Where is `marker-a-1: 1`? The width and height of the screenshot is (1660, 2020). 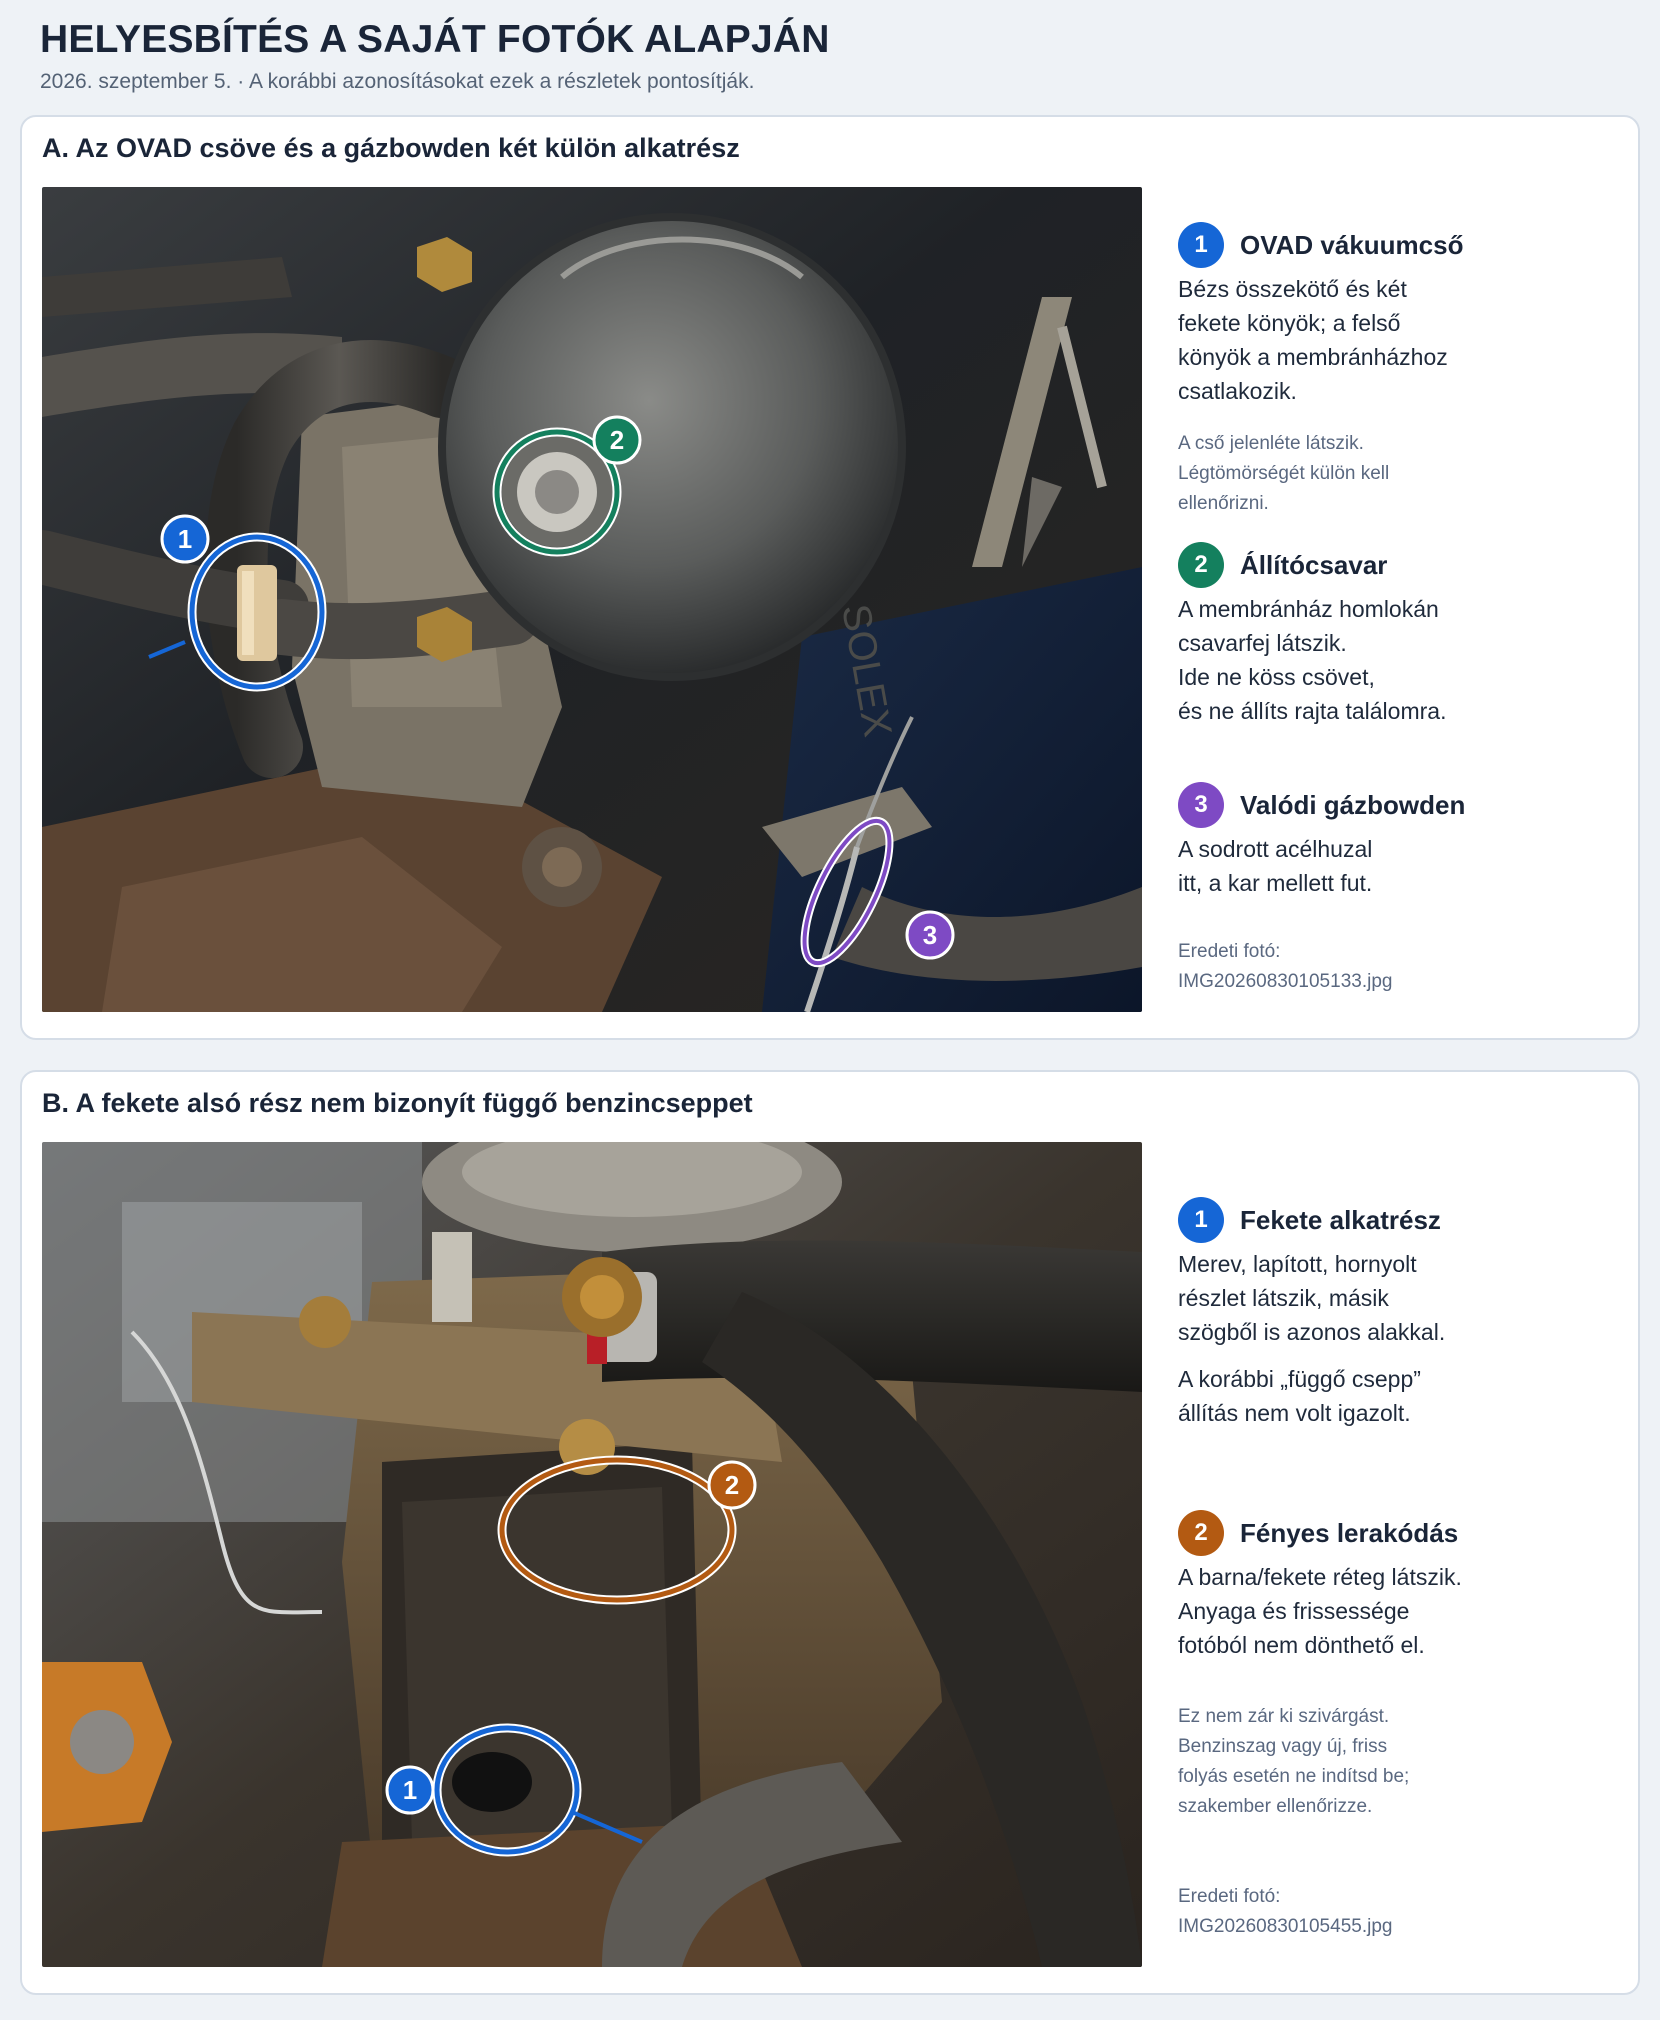
marker-a-1: 1 is located at coordinates (185, 539).